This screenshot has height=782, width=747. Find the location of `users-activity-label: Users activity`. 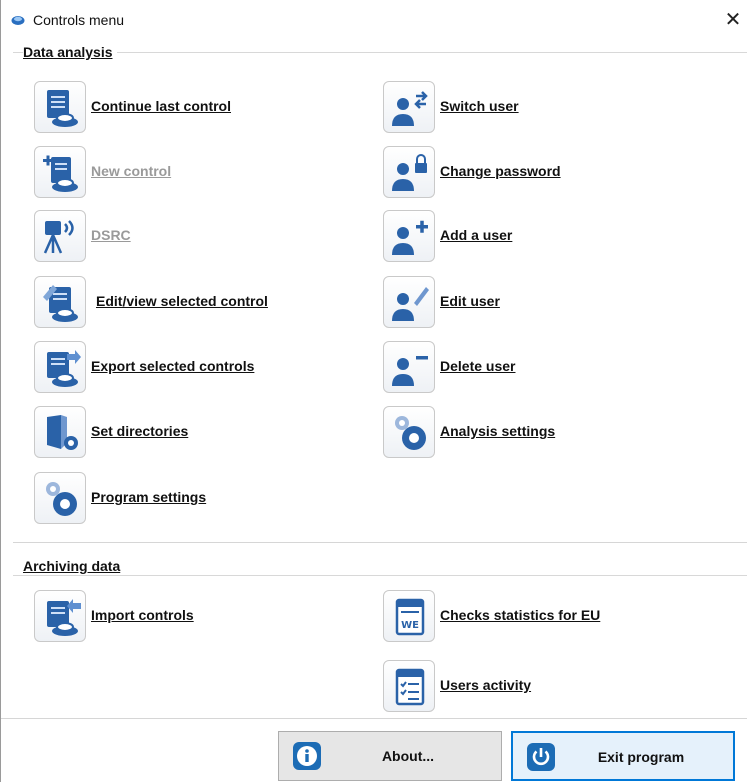

users-activity-label: Users activity is located at coordinates (486, 685).